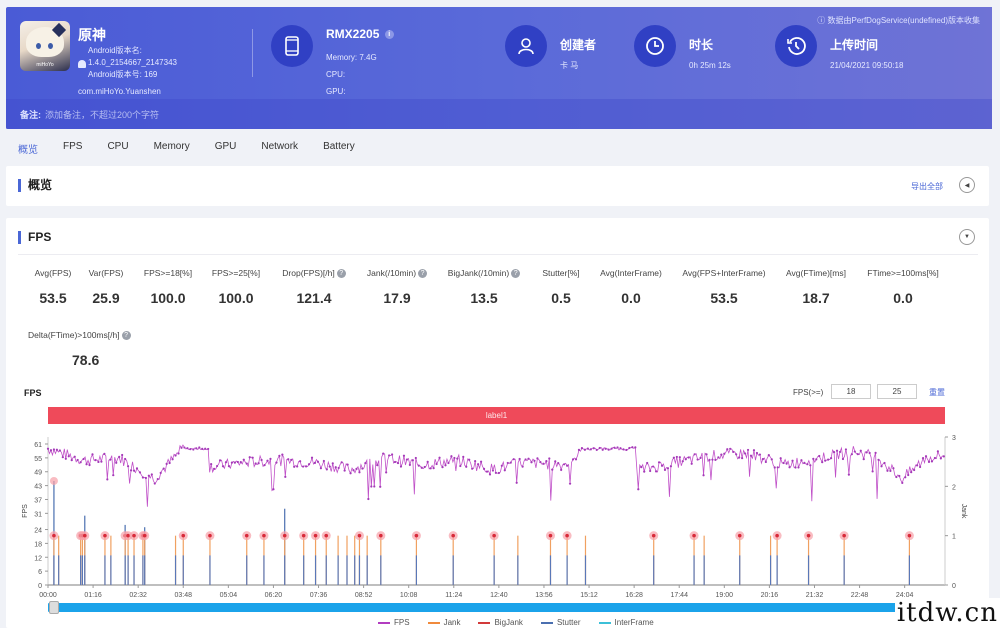 This screenshot has width=1000, height=628. Describe the element at coordinates (30, 114) in the screenshot. I see `notes-label: 备注:` at that location.